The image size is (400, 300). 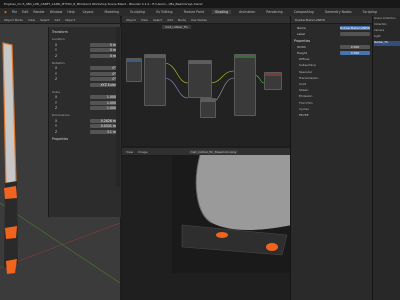 I want to click on properties-subpanel-header: Properties, so click(x=86, y=139).